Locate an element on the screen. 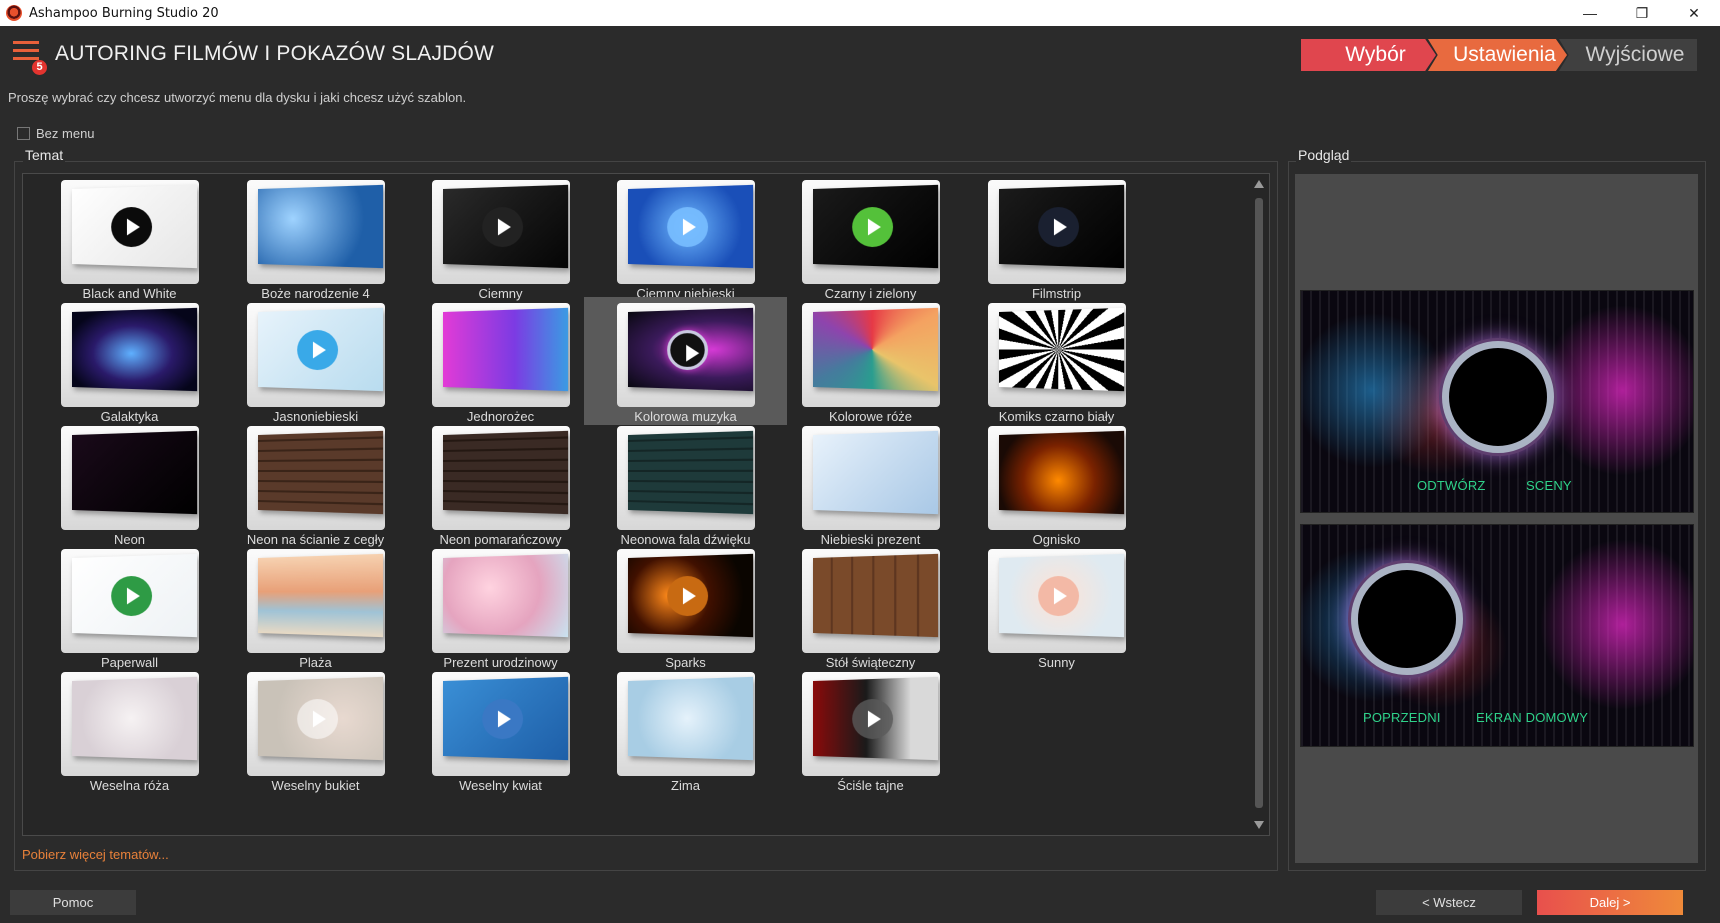  theme-tile: Boże narodzenie 4 is located at coordinates (315, 238).